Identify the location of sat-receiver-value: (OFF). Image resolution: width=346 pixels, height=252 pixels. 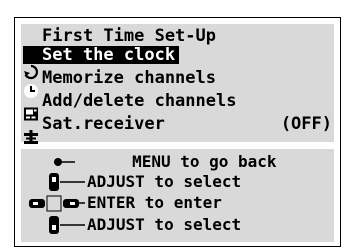
(306, 124).